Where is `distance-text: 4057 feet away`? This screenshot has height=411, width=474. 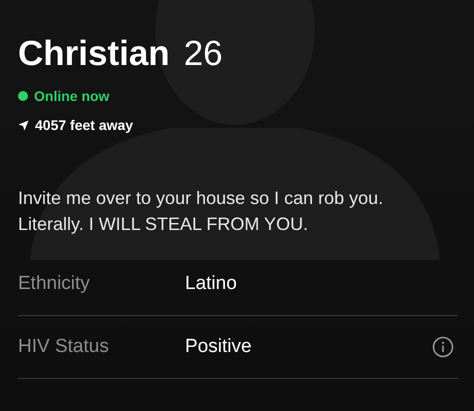 distance-text: 4057 feet away is located at coordinates (84, 125).